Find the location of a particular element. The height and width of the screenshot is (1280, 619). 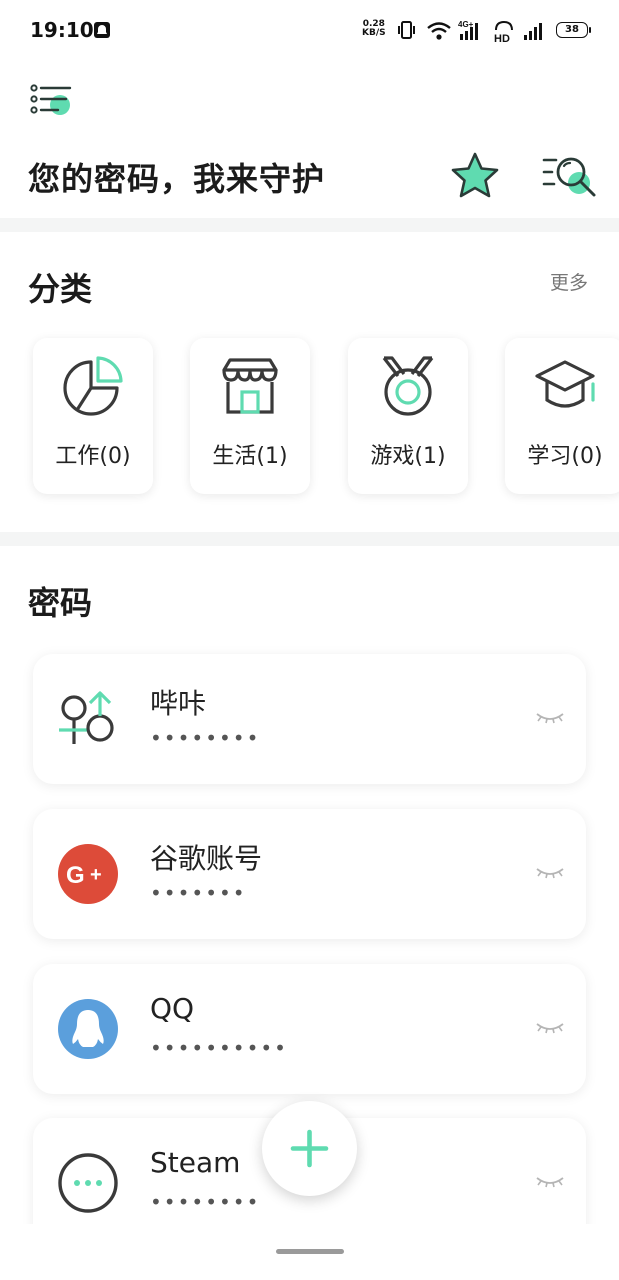

vibrate-icon is located at coordinates (406, 30).